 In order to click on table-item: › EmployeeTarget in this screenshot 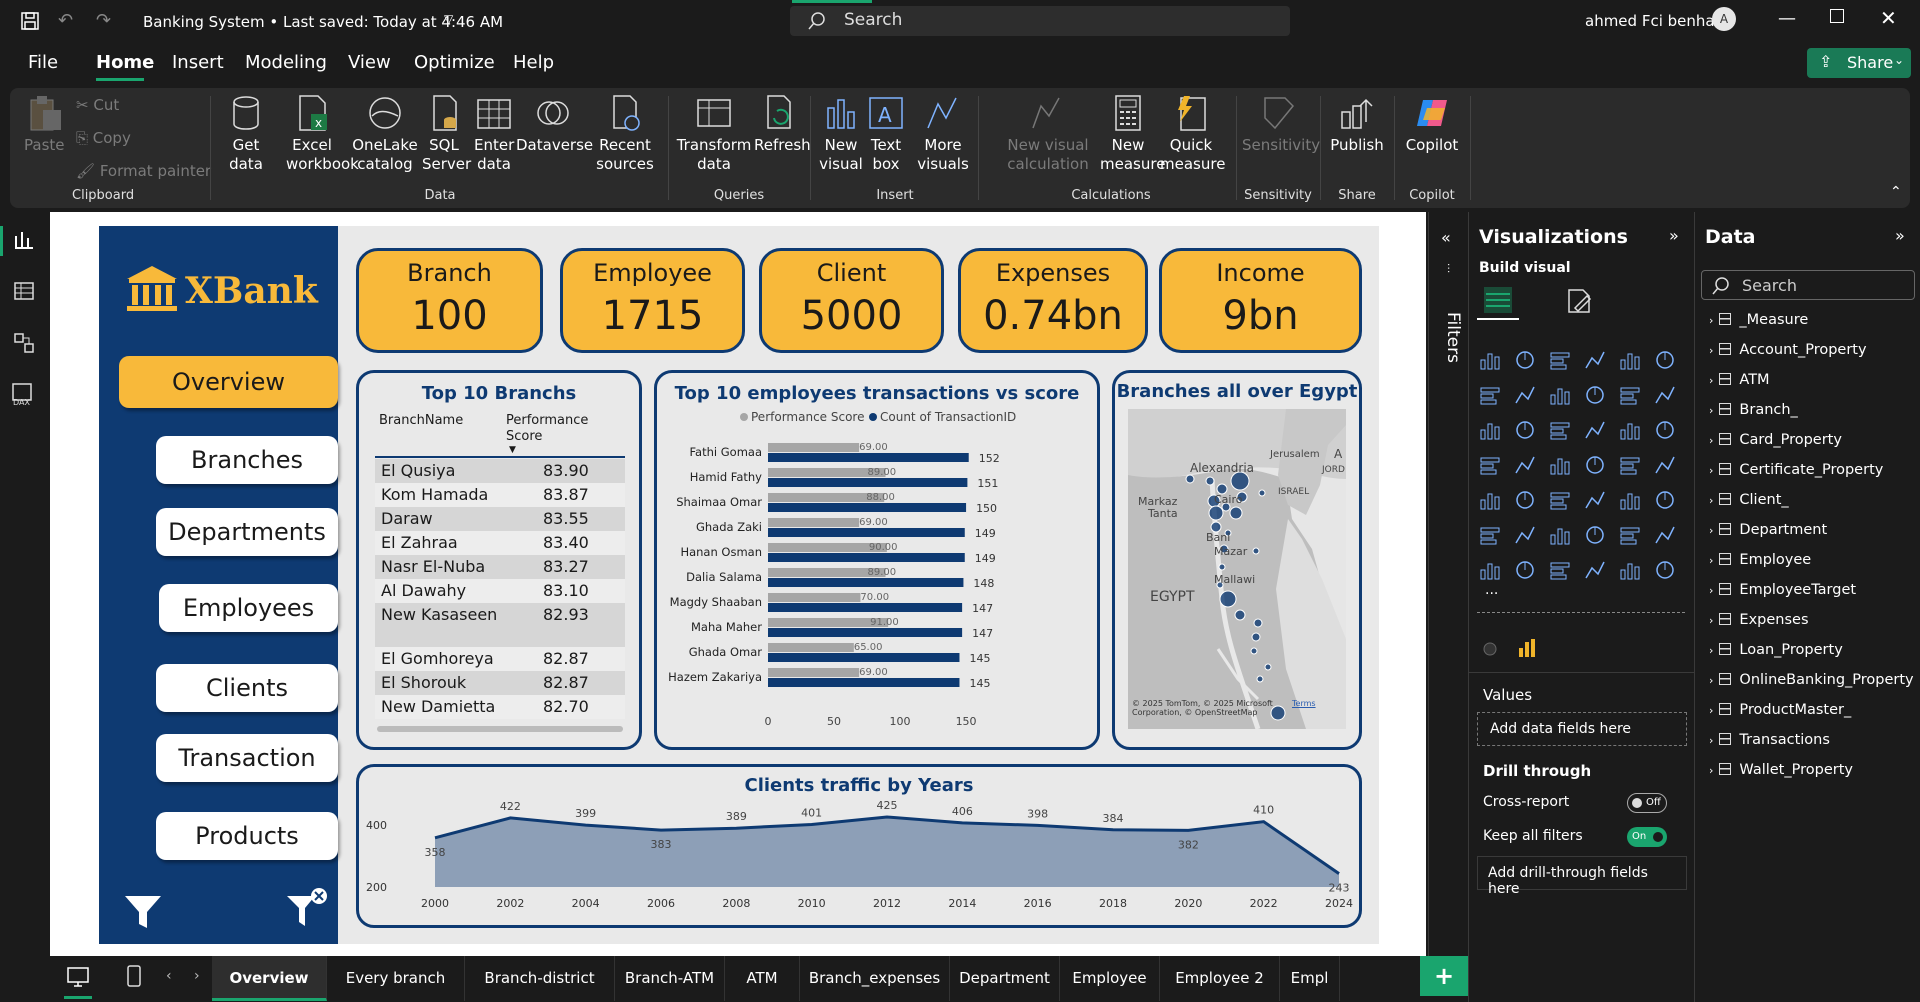, I will do `click(1782, 593)`.